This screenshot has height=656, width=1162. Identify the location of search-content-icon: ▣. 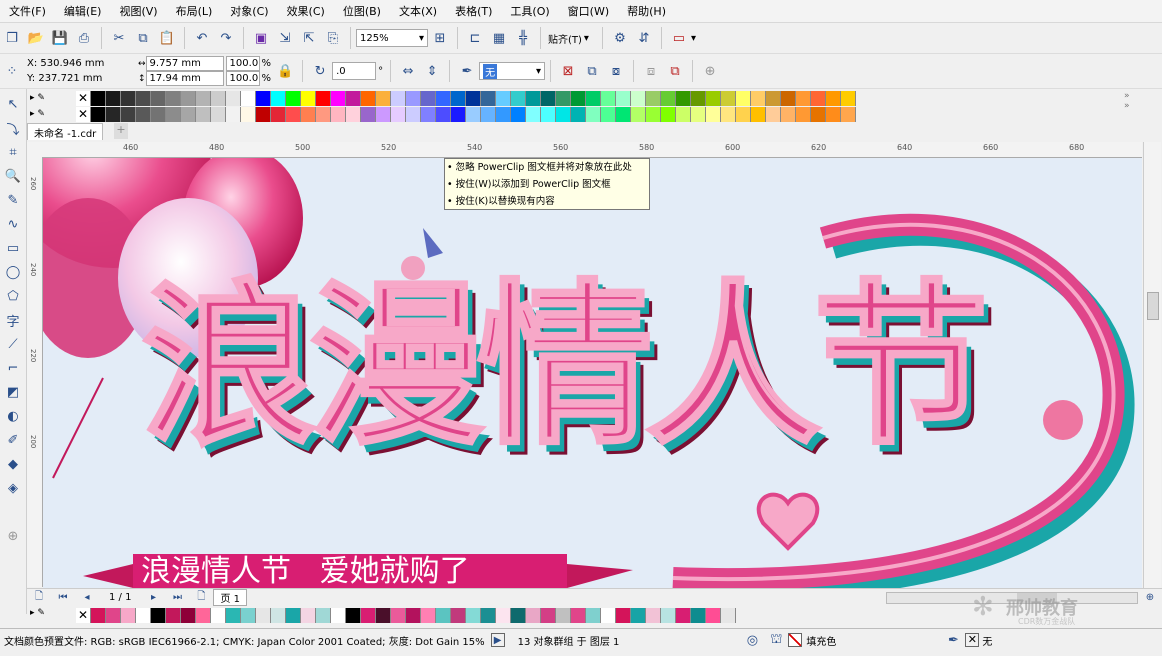
(261, 38).